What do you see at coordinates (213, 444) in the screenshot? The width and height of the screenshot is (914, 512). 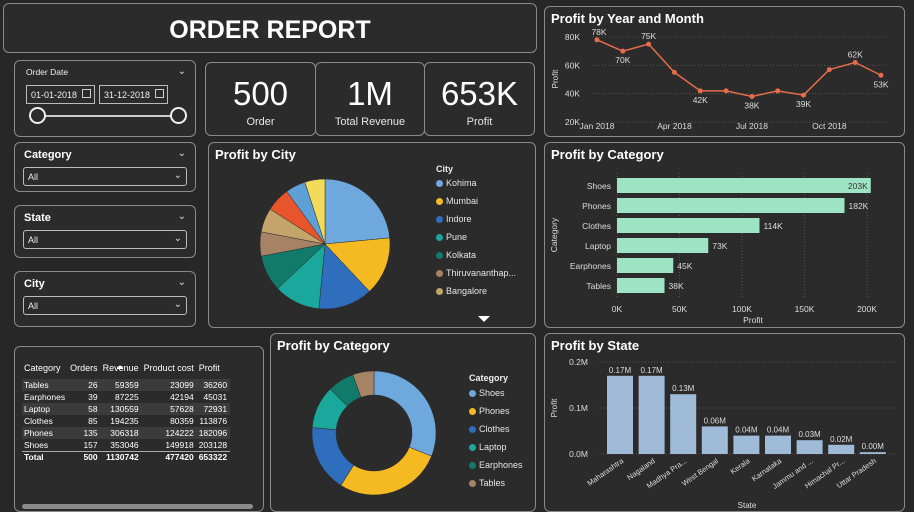 I see `table-cell: 203128` at bounding box center [213, 444].